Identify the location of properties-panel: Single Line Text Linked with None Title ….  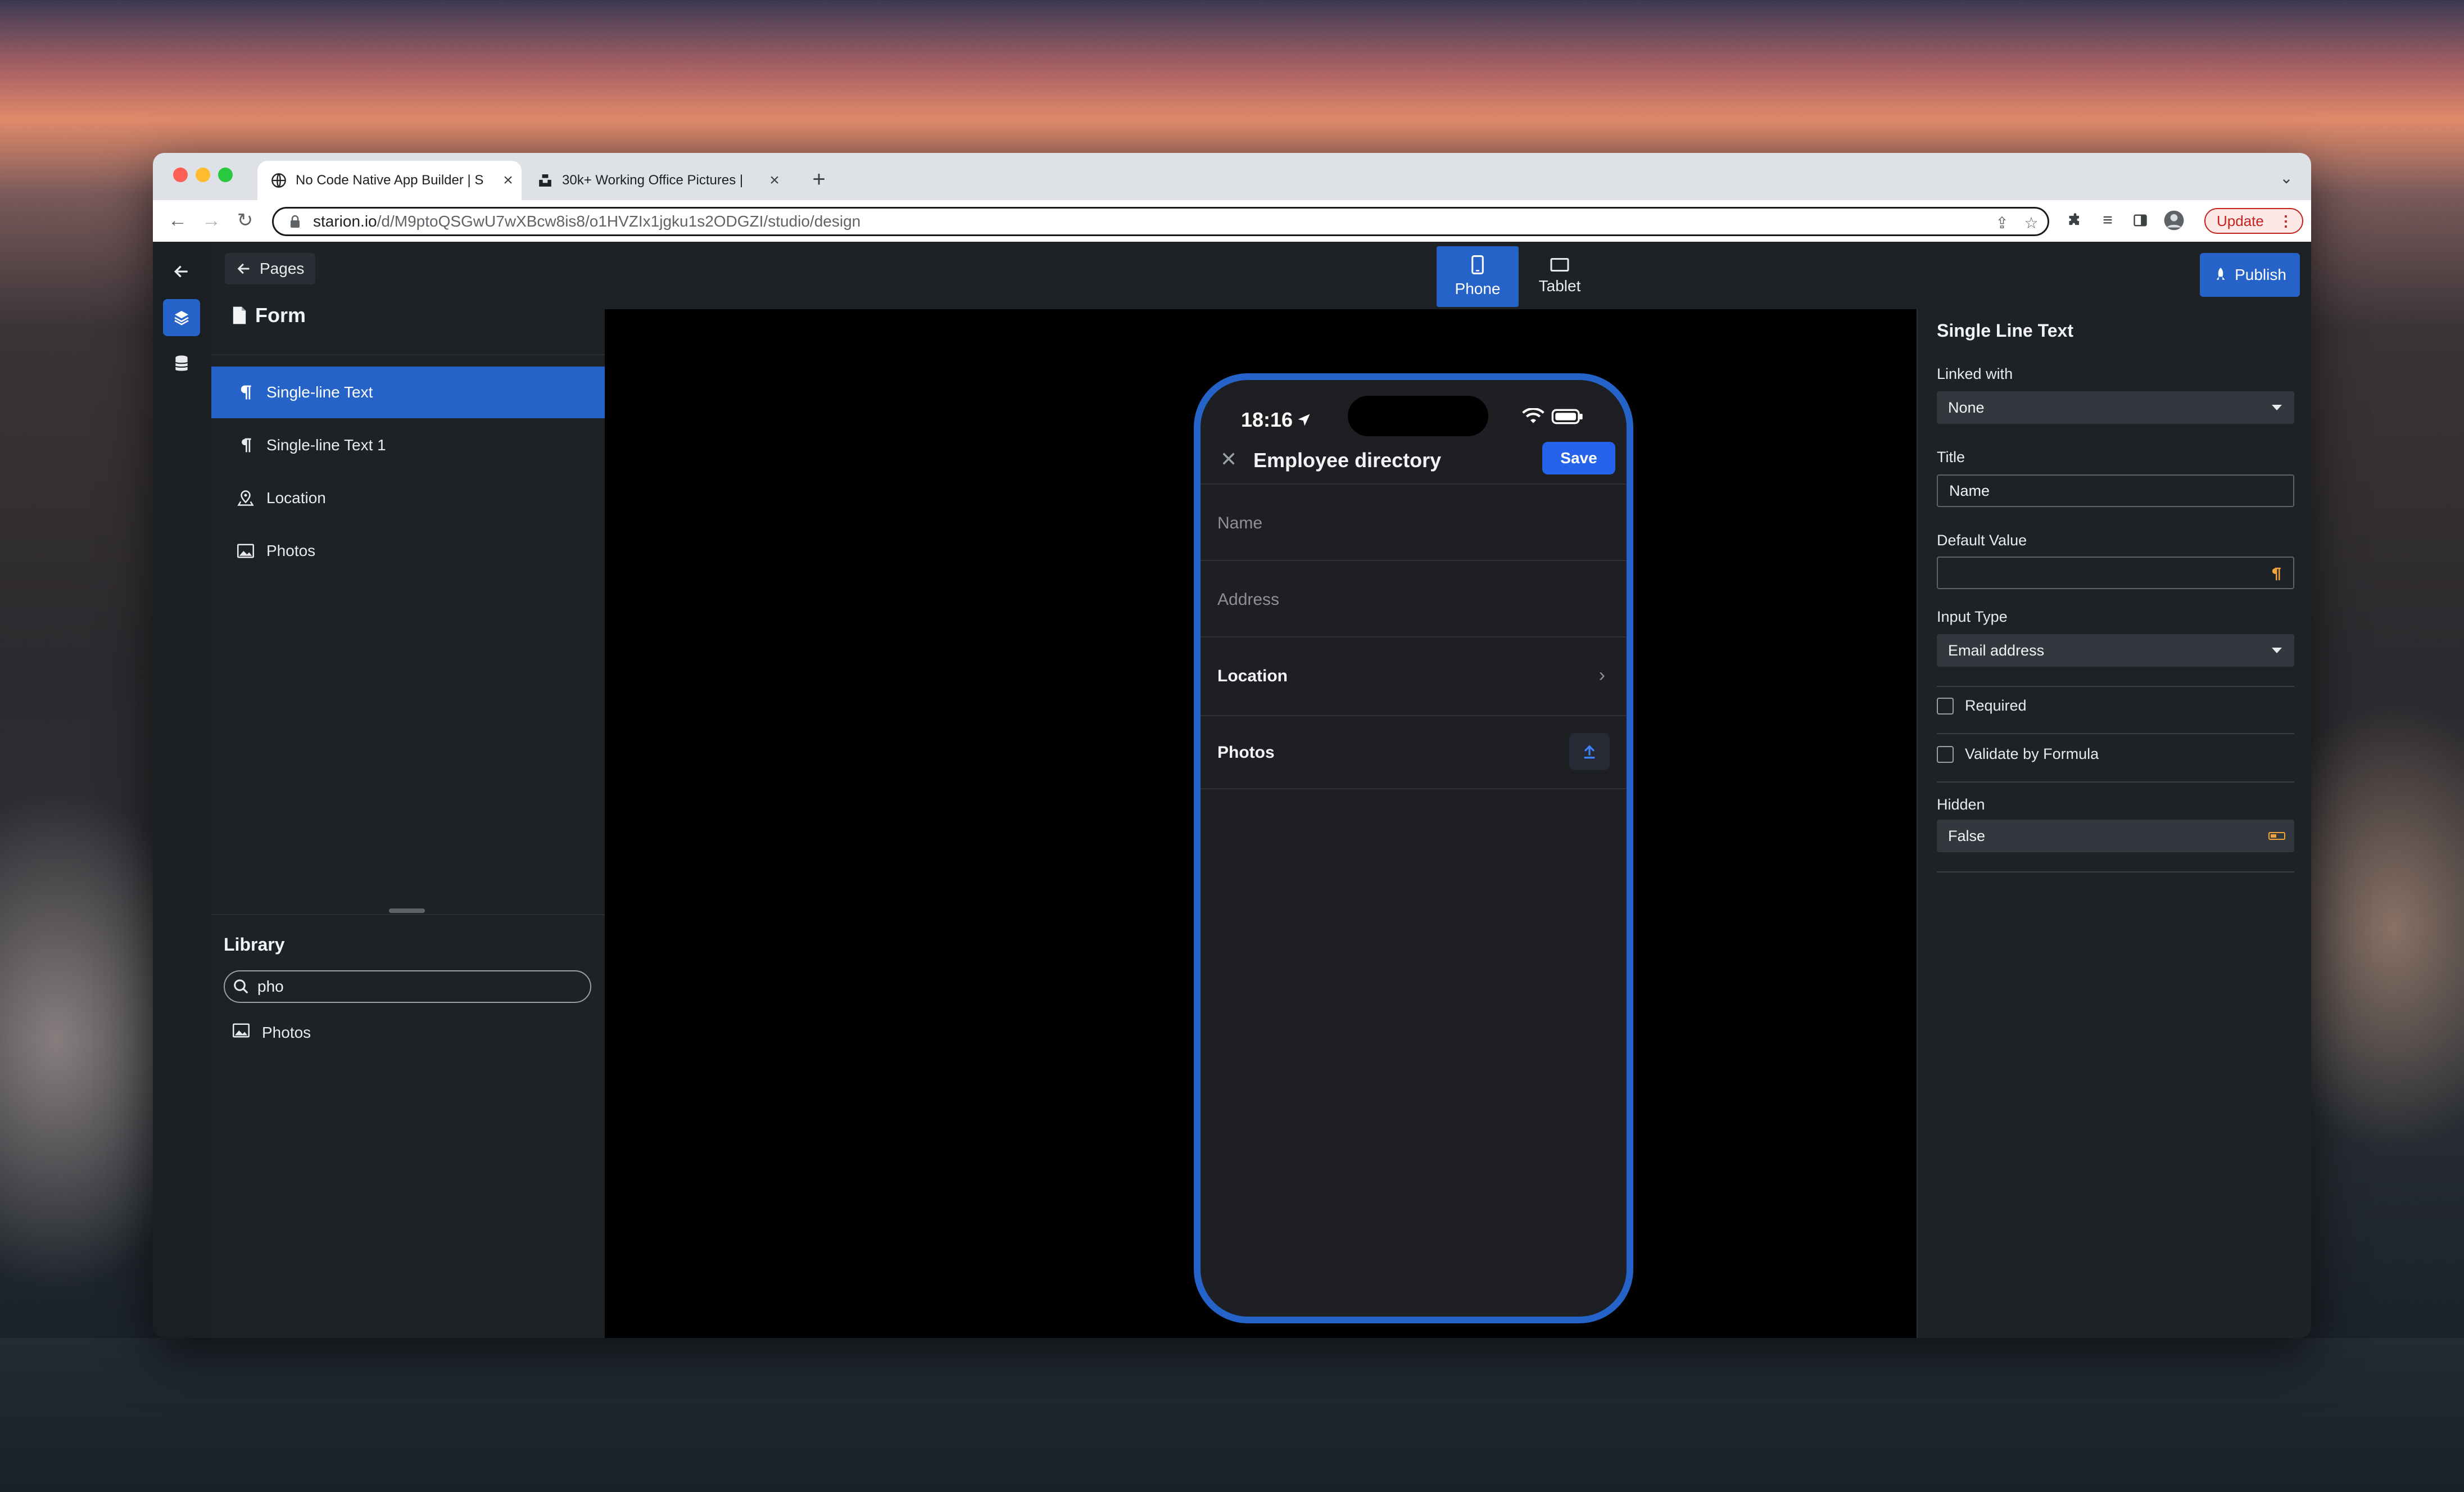
(2114, 823).